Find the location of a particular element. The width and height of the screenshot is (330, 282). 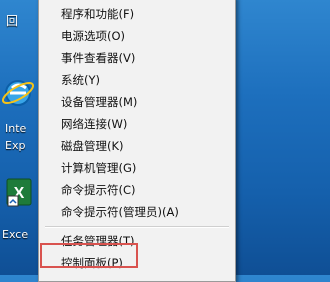

internet-explorer-icon is located at coordinates (18, 93).